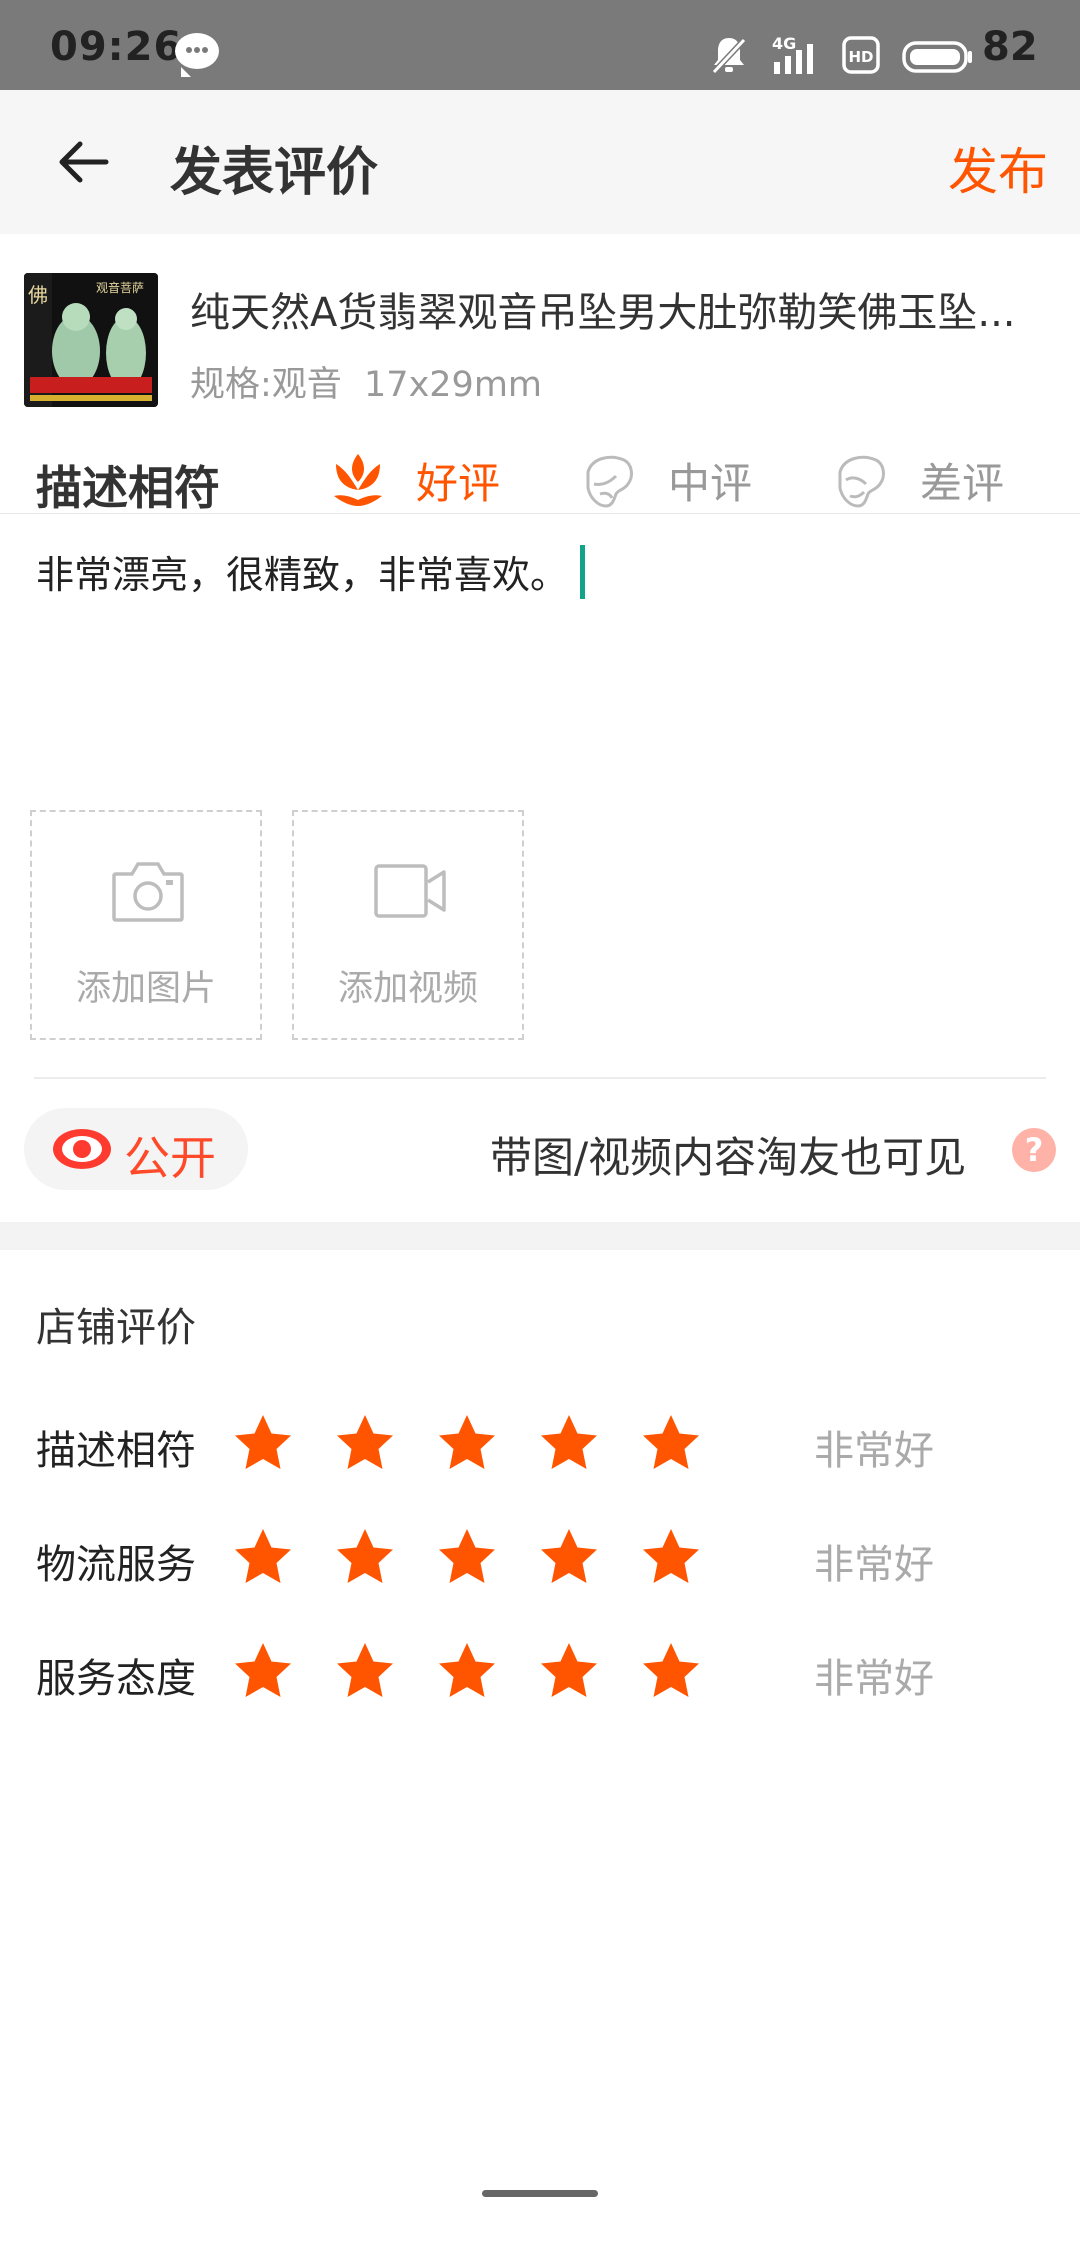 The height and width of the screenshot is (2244, 1080). I want to click on score-row-label: 服务态度, so click(116, 1679).